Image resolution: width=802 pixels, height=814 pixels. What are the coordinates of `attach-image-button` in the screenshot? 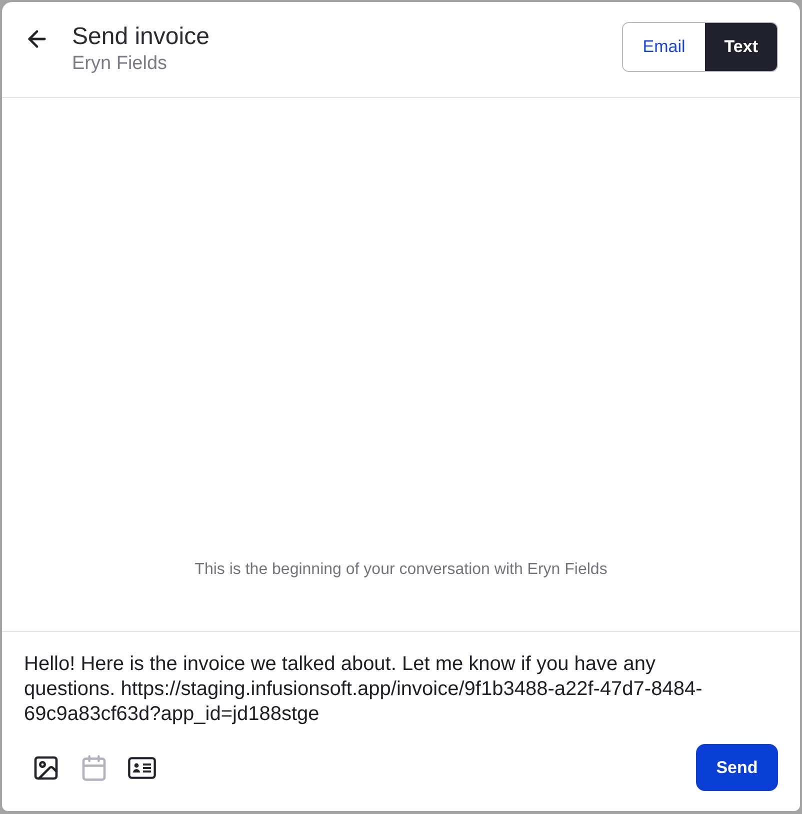 It's located at (46, 768).